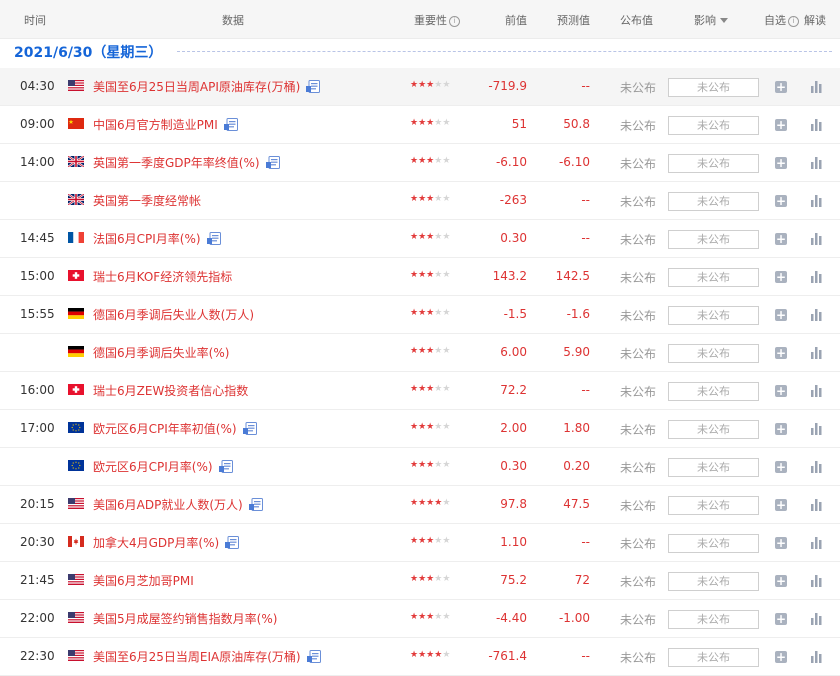 The image size is (840, 676). Describe the element at coordinates (147, 200) in the screenshot. I see `event-name-link: 英国第一季度经常帐` at that location.